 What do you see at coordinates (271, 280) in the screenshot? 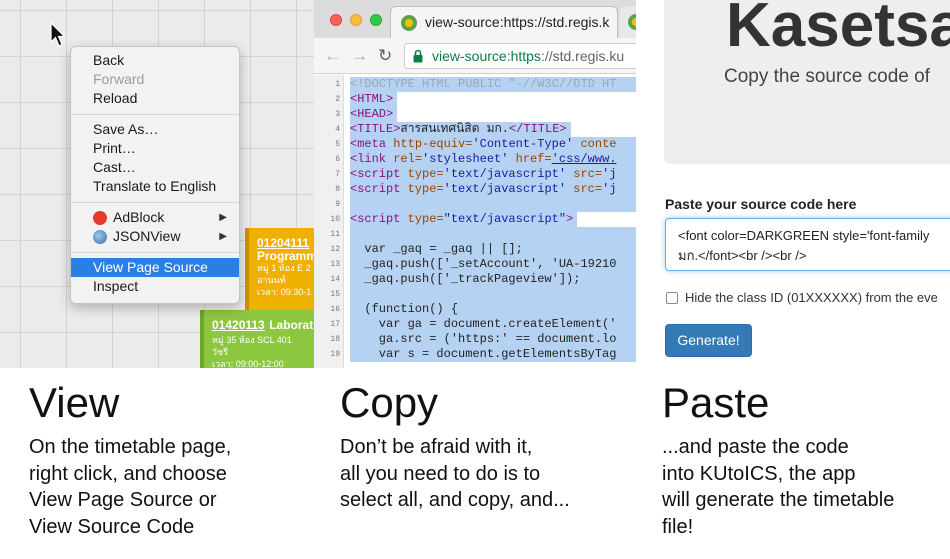
I see `course-teacher: อานนท์` at bounding box center [271, 280].